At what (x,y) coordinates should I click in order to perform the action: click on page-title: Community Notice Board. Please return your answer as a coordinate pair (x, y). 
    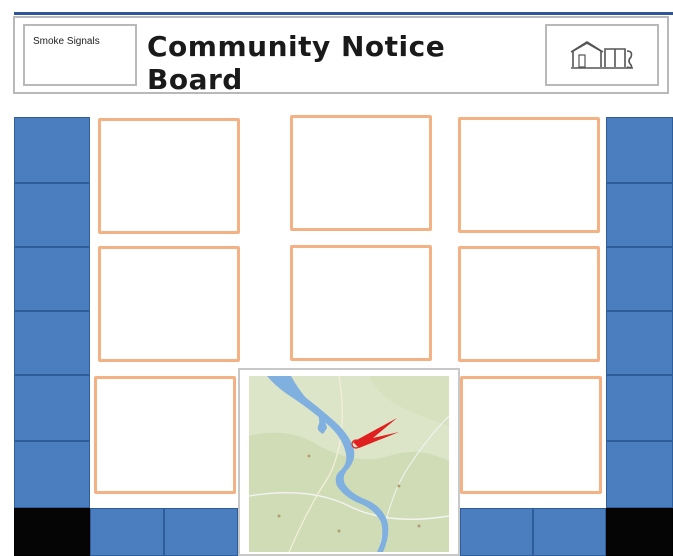
    Looking at the image, I should click on (296, 63).